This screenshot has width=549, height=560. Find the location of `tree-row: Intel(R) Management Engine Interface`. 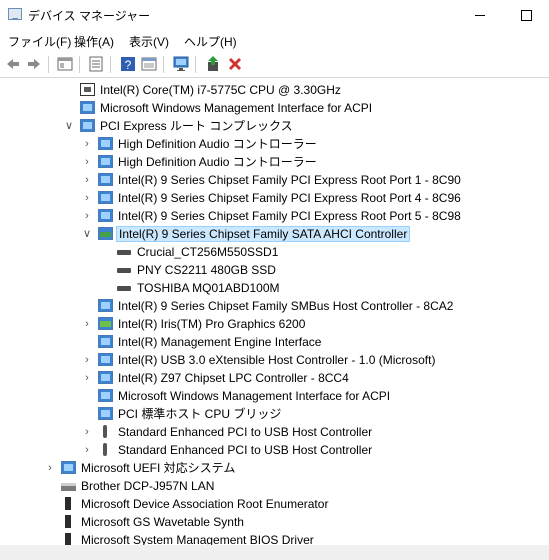

tree-row: Intel(R) Management Engine Interface is located at coordinates (274, 342).